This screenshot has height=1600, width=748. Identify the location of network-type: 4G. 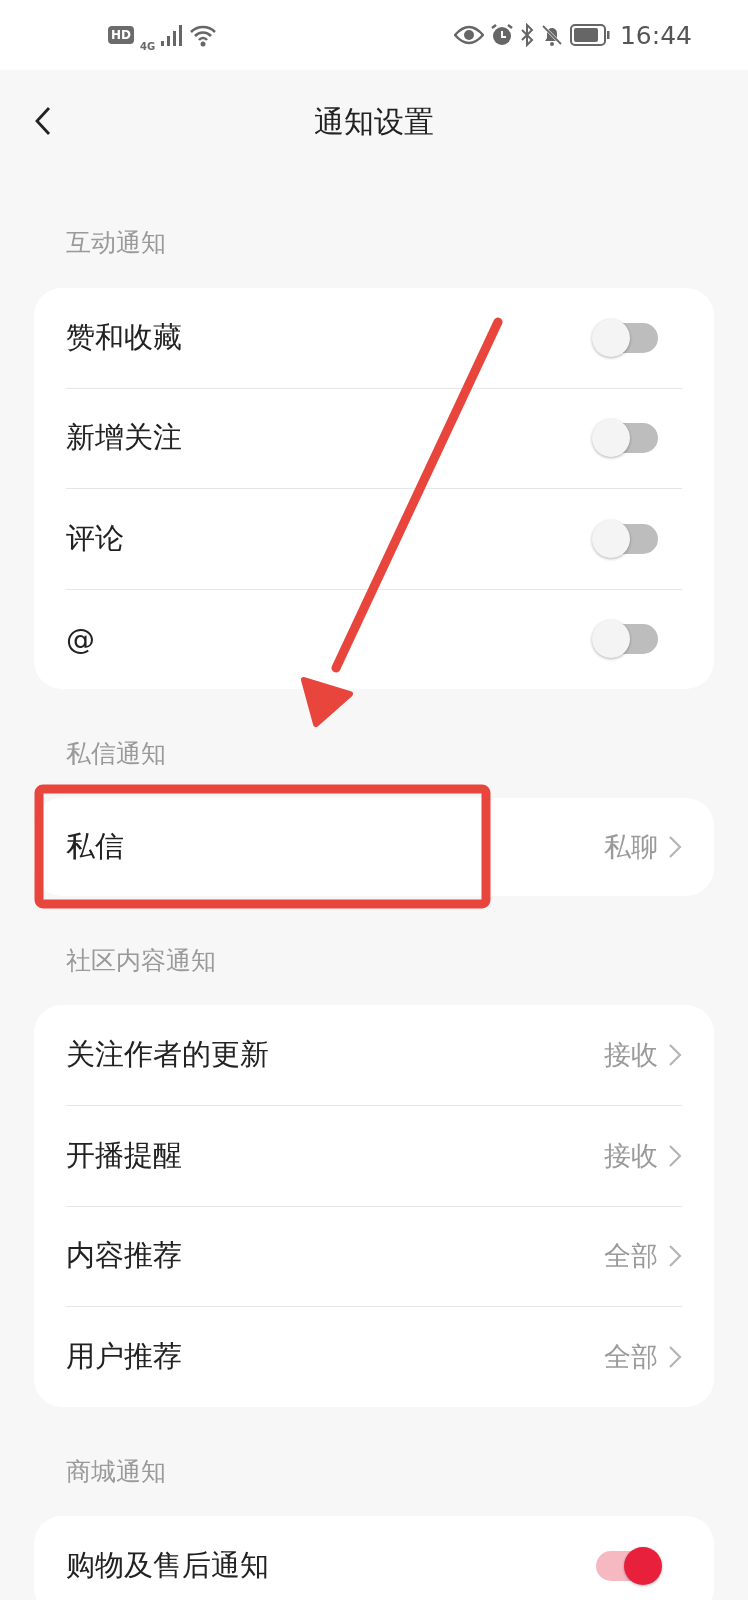
(148, 46).